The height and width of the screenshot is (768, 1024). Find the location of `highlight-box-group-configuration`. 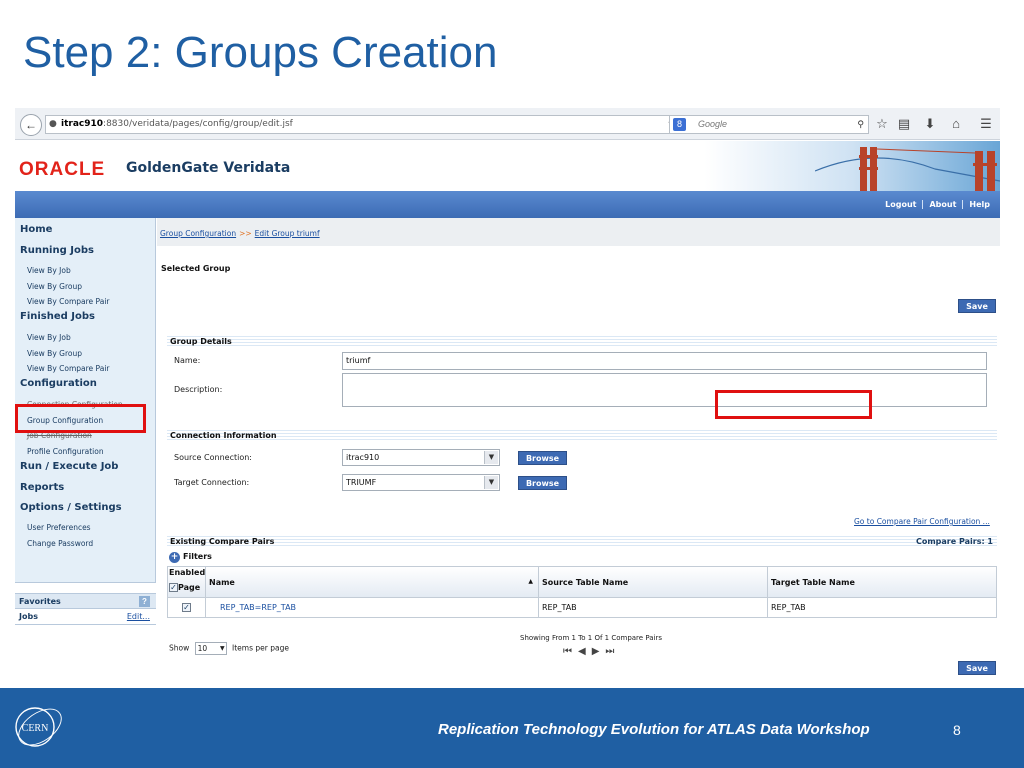

highlight-box-group-configuration is located at coordinates (80, 418).